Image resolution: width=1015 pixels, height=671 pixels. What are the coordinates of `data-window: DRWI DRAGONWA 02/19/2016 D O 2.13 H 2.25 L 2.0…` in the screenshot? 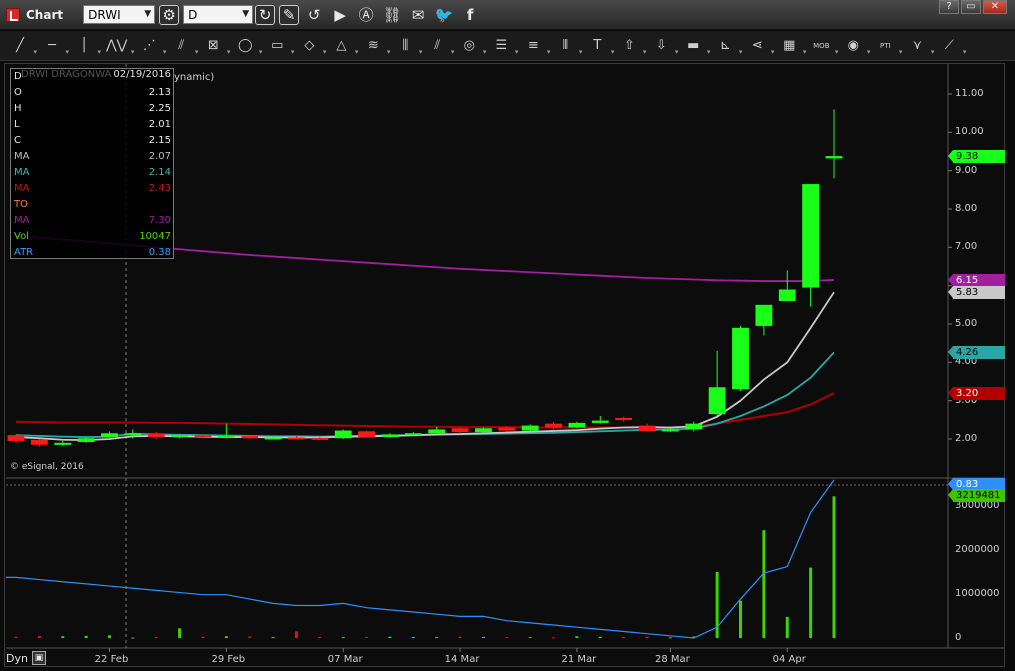 It's located at (92, 163).